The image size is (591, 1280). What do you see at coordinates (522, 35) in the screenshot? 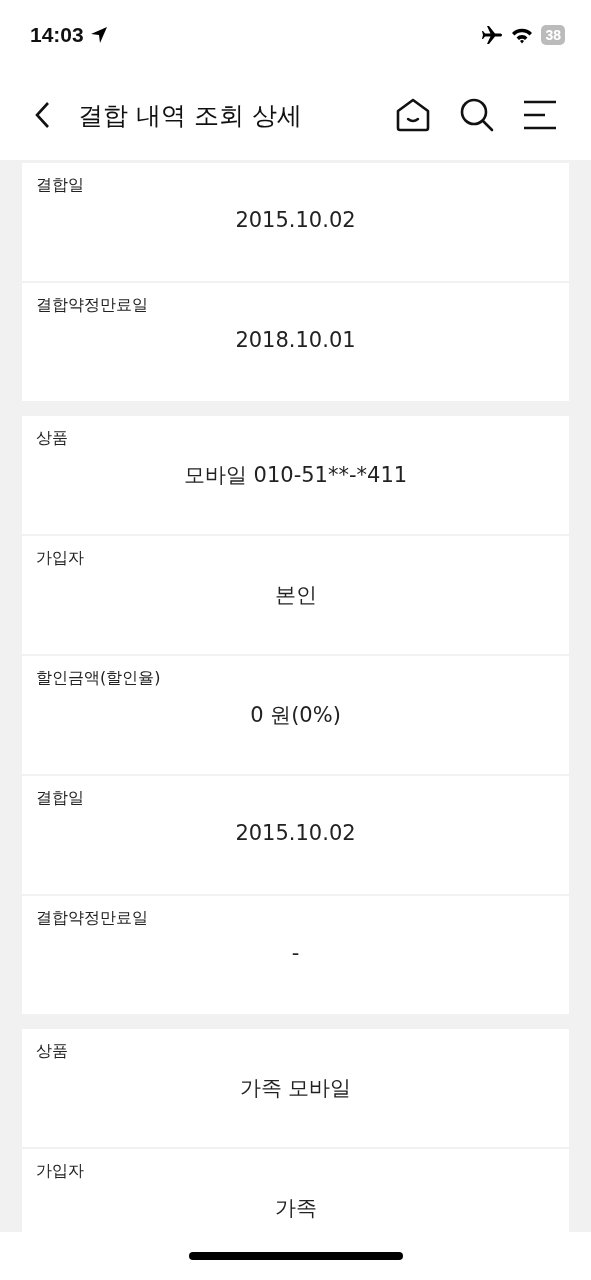
I see `wifi-icon` at bounding box center [522, 35].